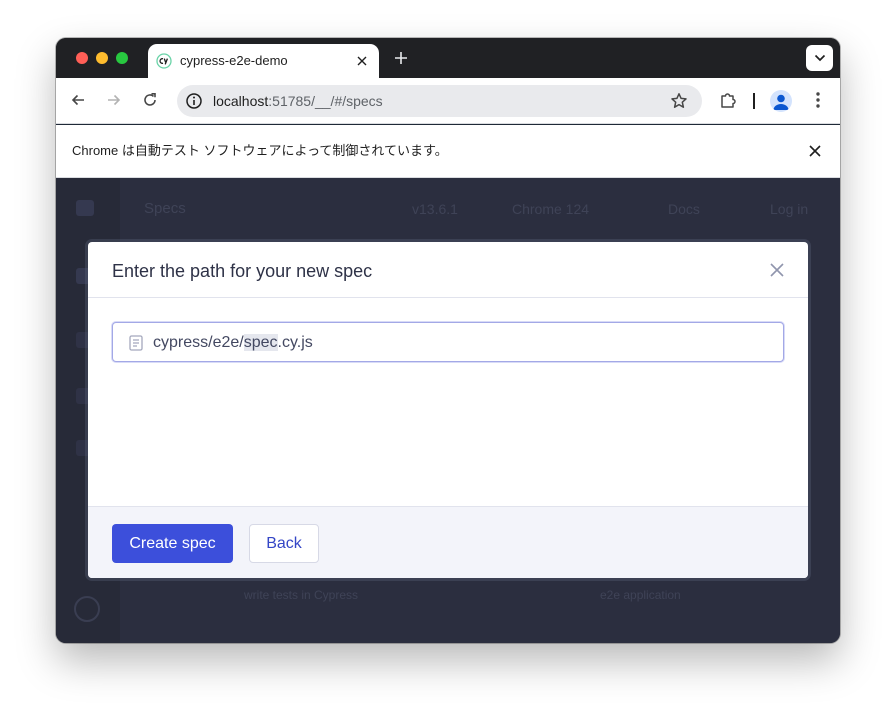 Image resolution: width=896 pixels, height=717 pixels. Describe the element at coordinates (362, 61) in the screenshot. I see `tab-close-icon` at that location.